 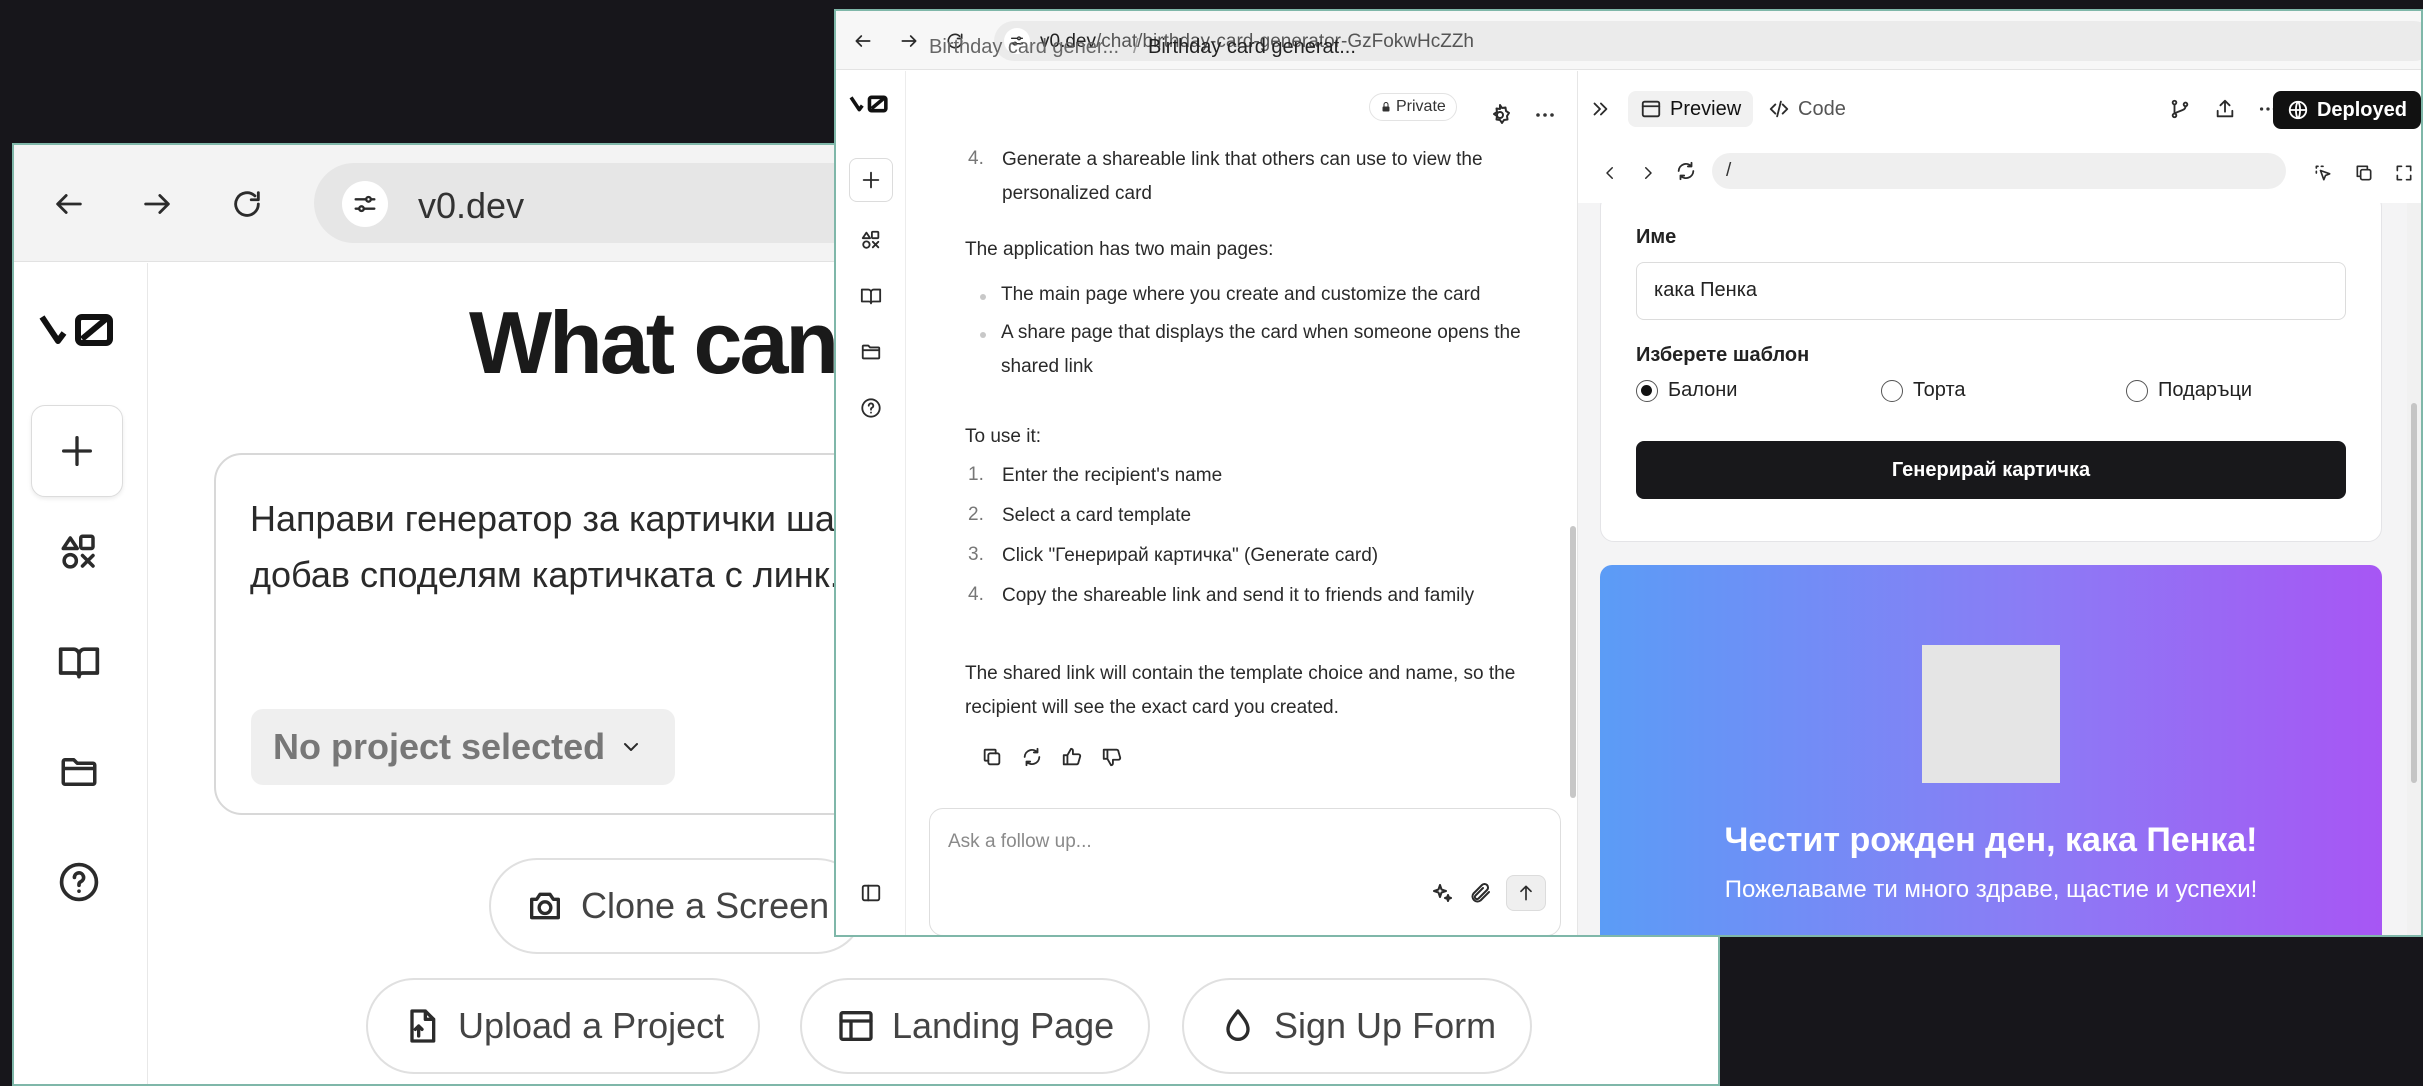 I want to click on template-radio-gifts: Подаръци, so click(x=2189, y=390).